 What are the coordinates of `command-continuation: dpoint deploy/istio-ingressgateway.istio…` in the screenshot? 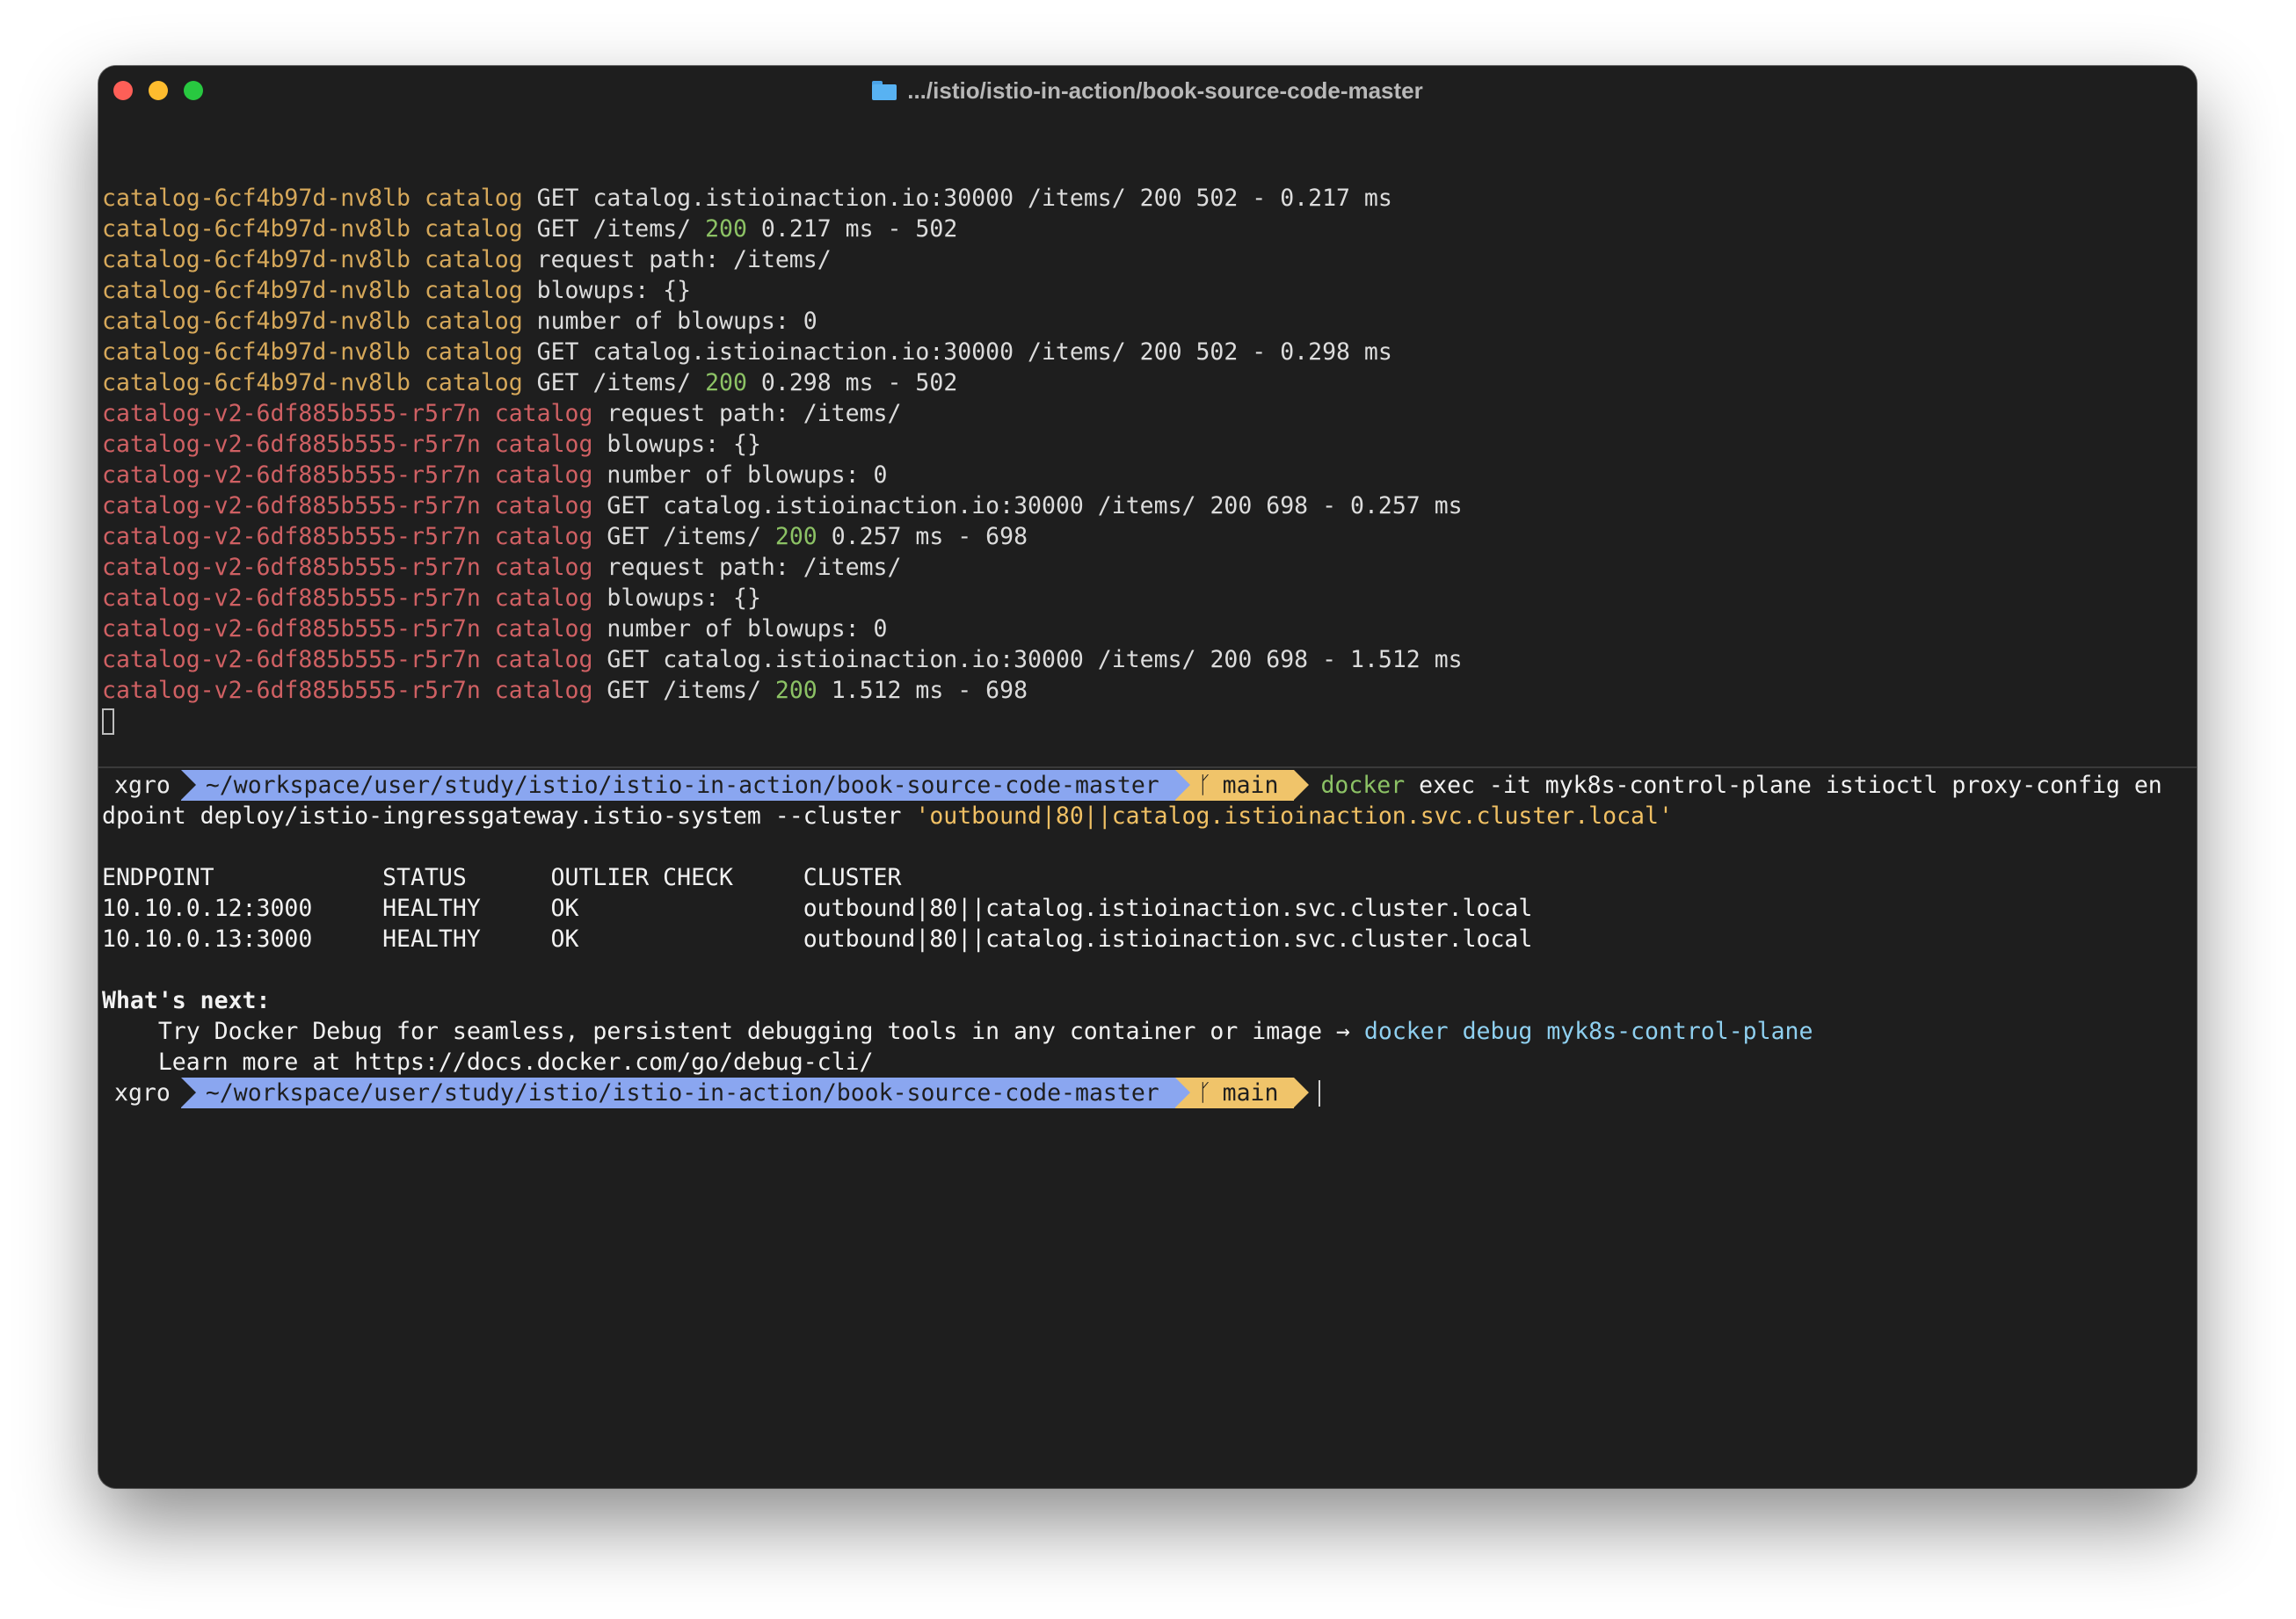 It's located at (888, 816).